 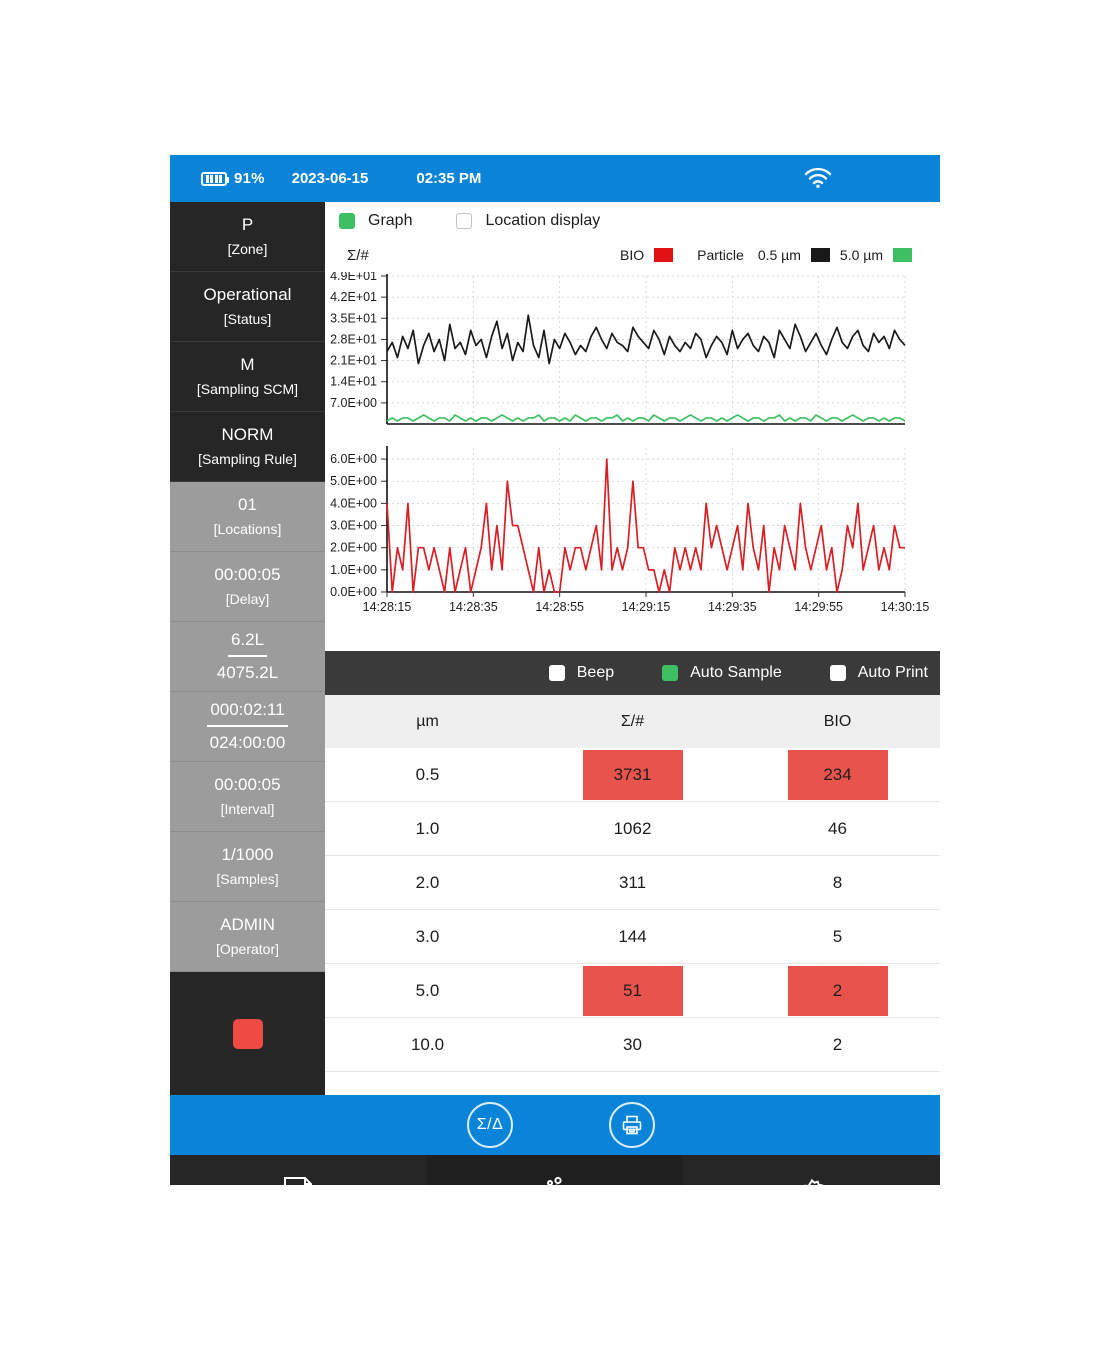 I want to click on status-time: 02:35 PM, so click(x=449, y=178).